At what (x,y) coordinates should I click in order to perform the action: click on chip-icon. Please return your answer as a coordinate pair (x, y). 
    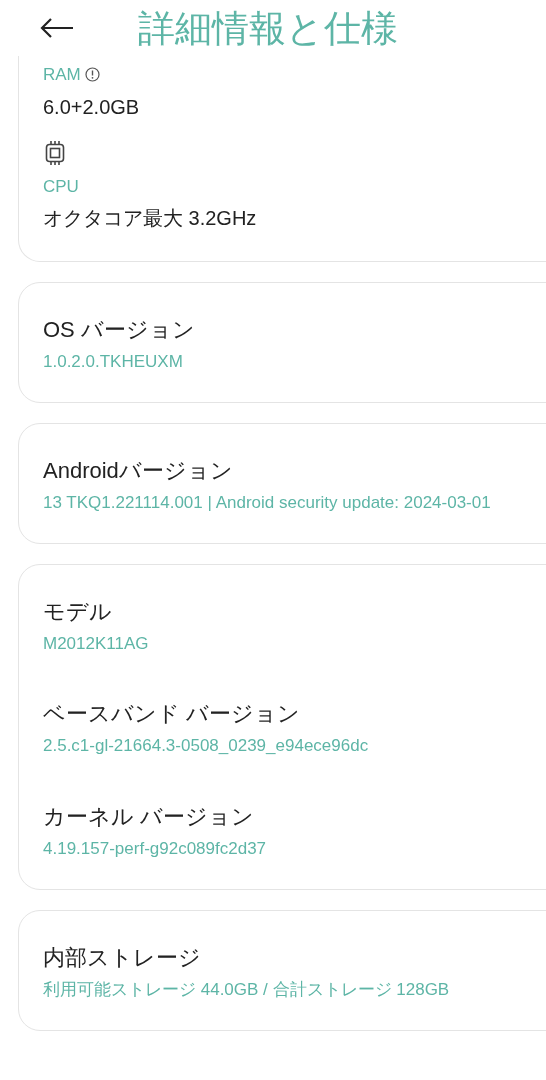
    Looking at the image, I should click on (55, 152).